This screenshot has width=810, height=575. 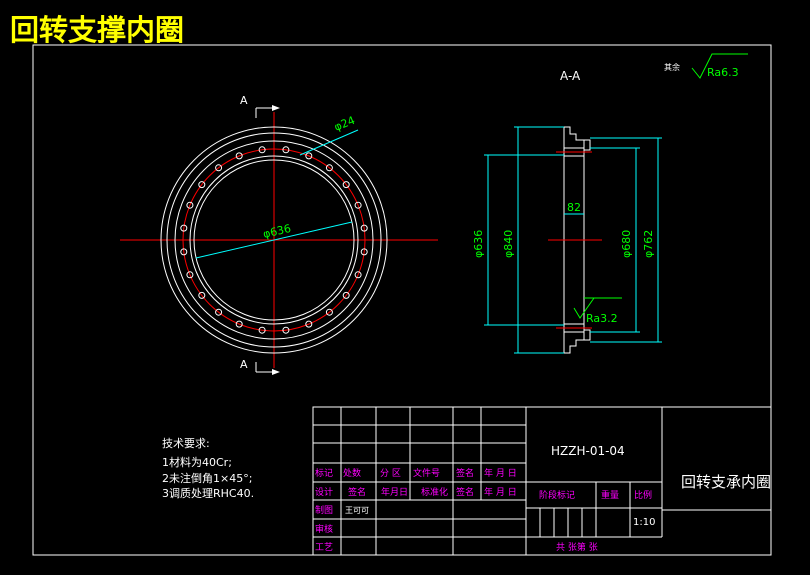 What do you see at coordinates (324, 547) in the screenshot?
I see `tb-gongyi: 工艺` at bounding box center [324, 547].